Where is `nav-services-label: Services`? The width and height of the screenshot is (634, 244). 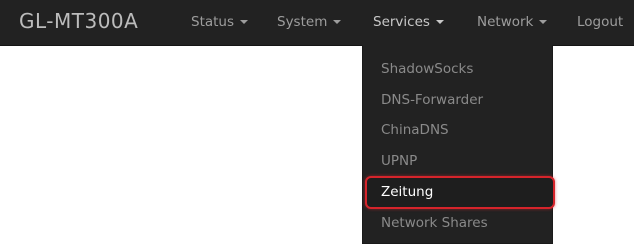 nav-services-label: Services is located at coordinates (401, 22).